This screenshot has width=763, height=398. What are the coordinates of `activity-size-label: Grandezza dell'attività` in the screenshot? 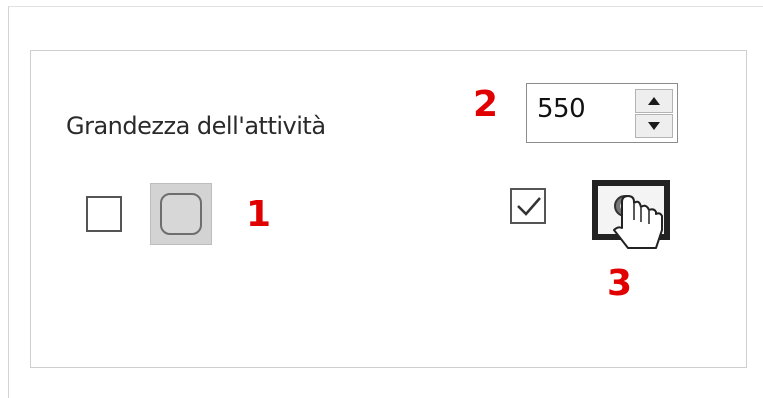 It's located at (196, 126).